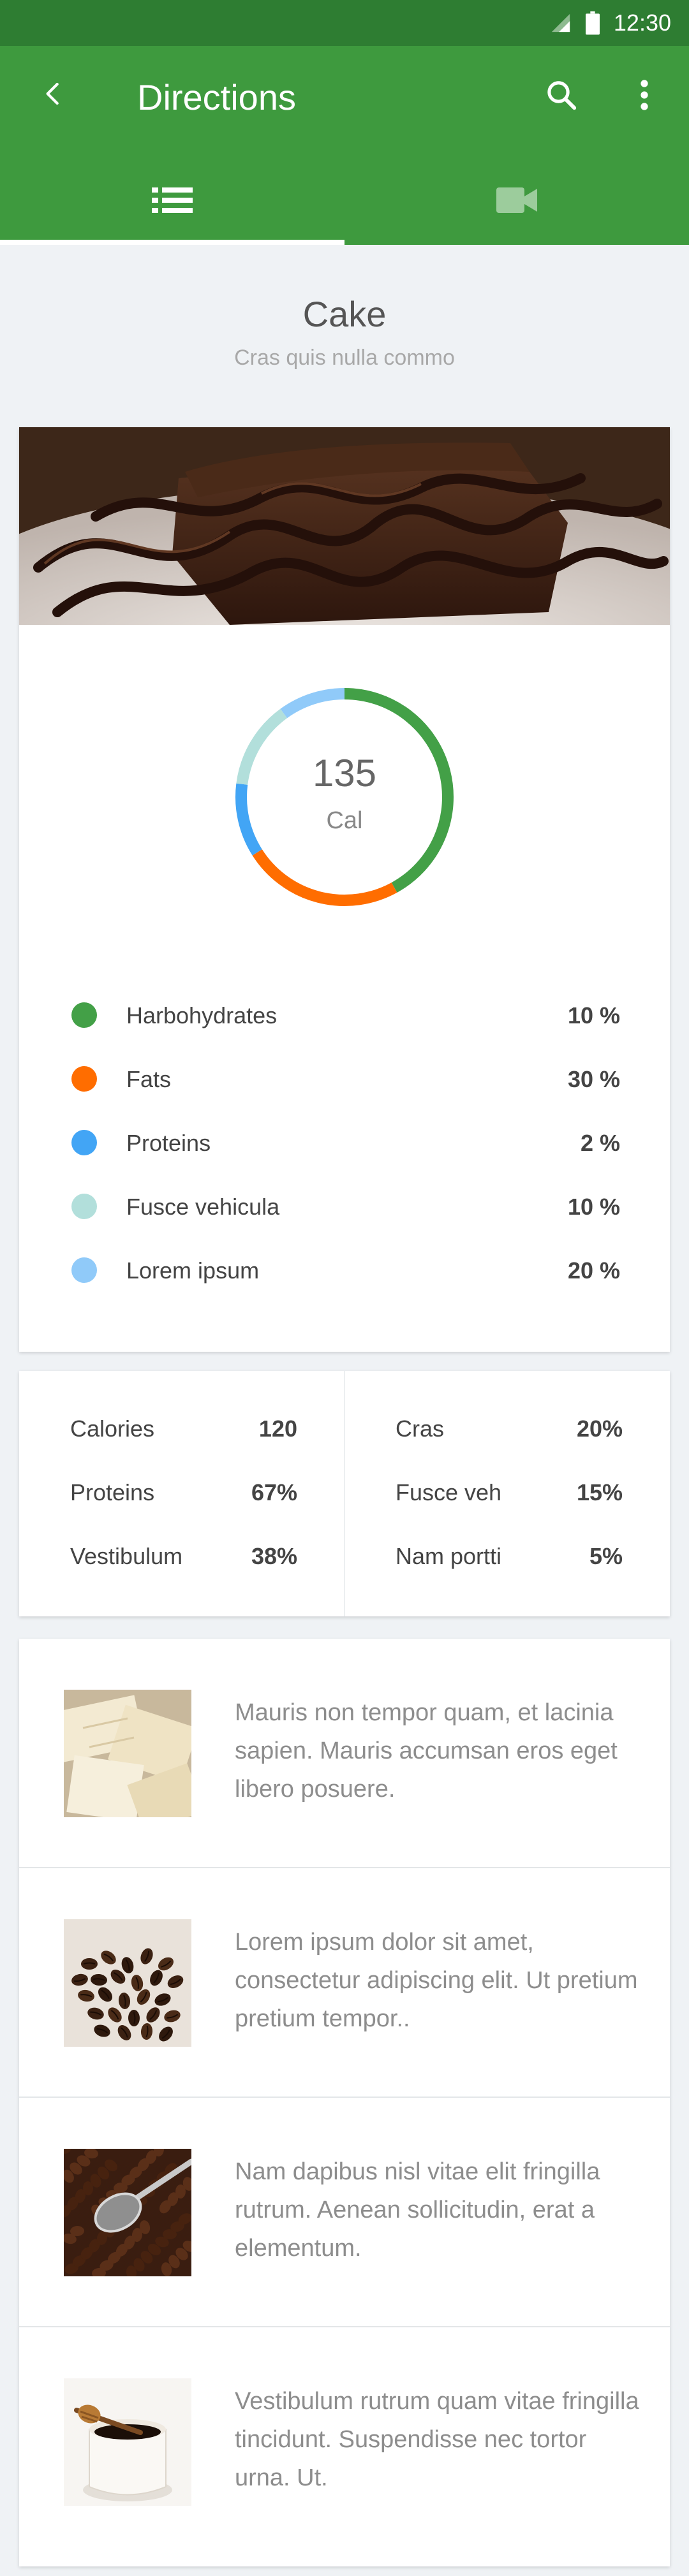  I want to click on more-options-button, so click(644, 95).